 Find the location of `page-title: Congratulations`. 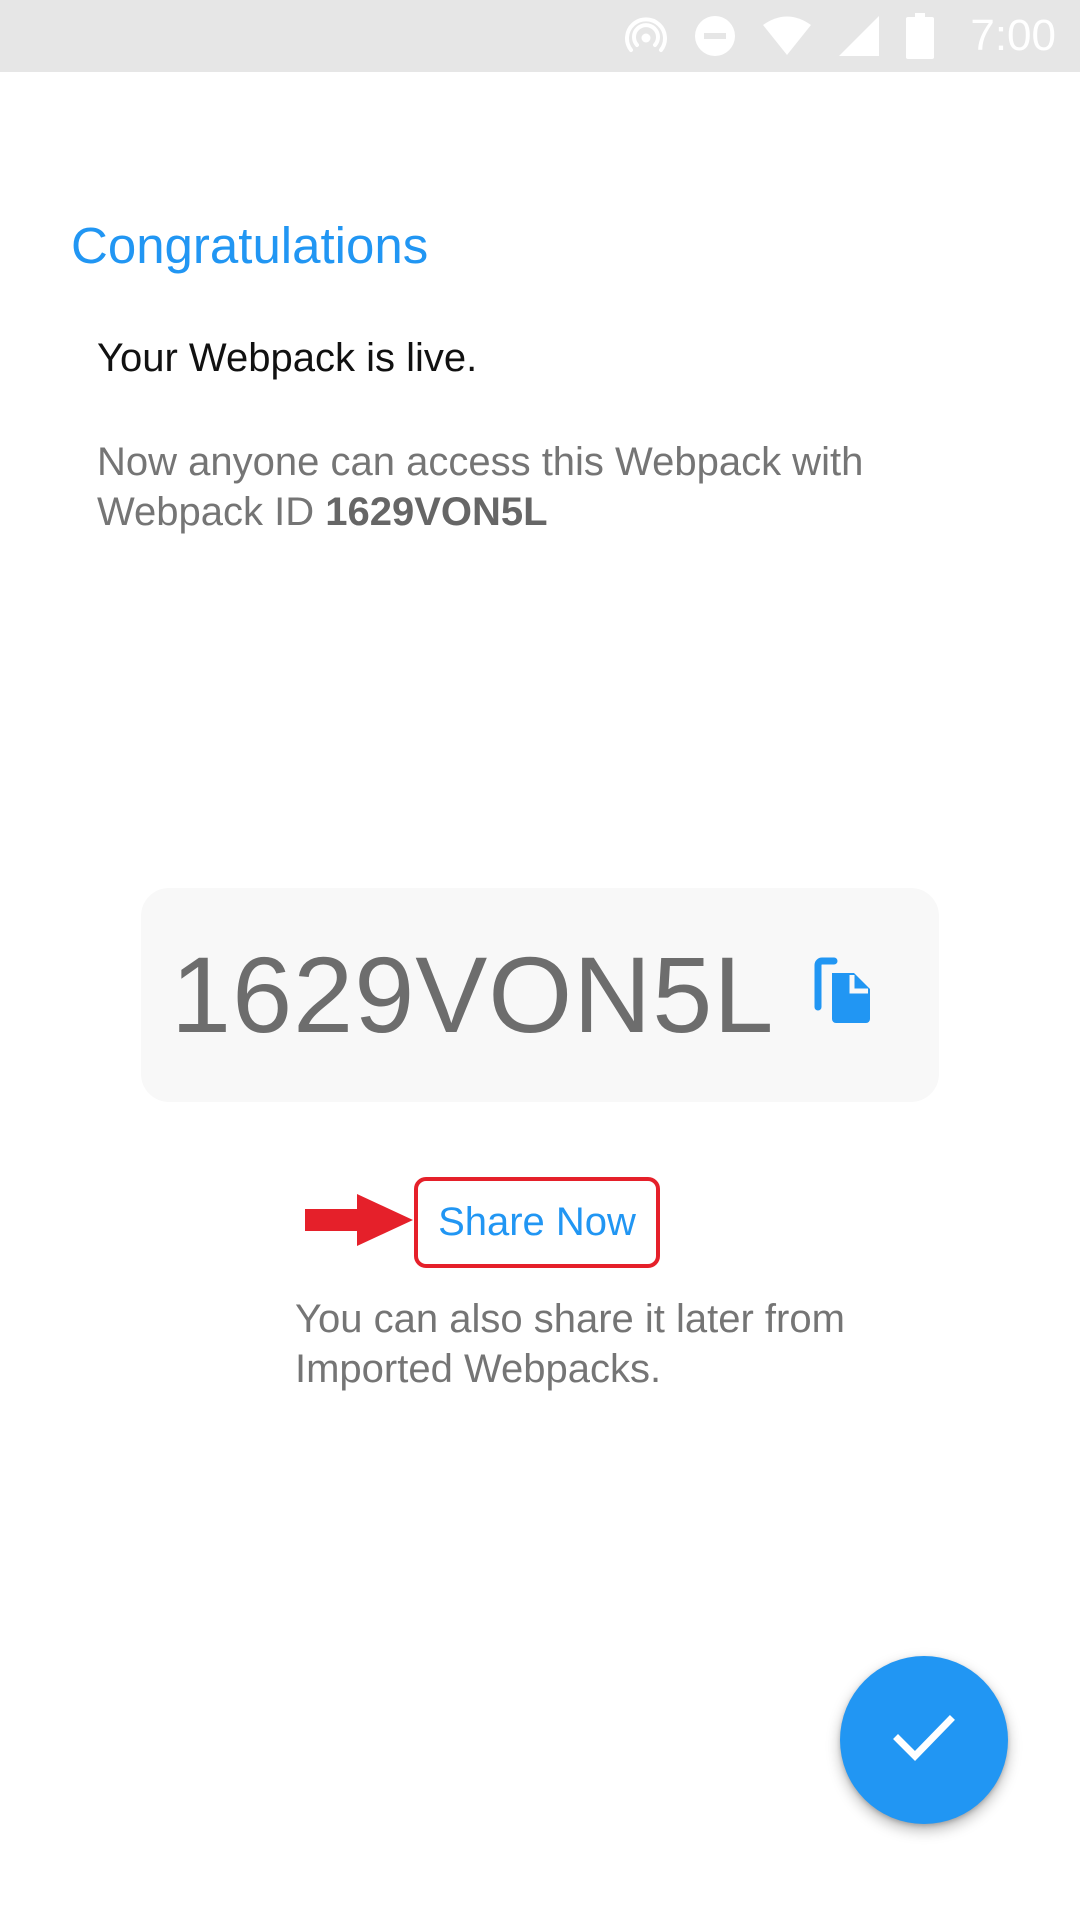

page-title: Congratulations is located at coordinates (250, 245).